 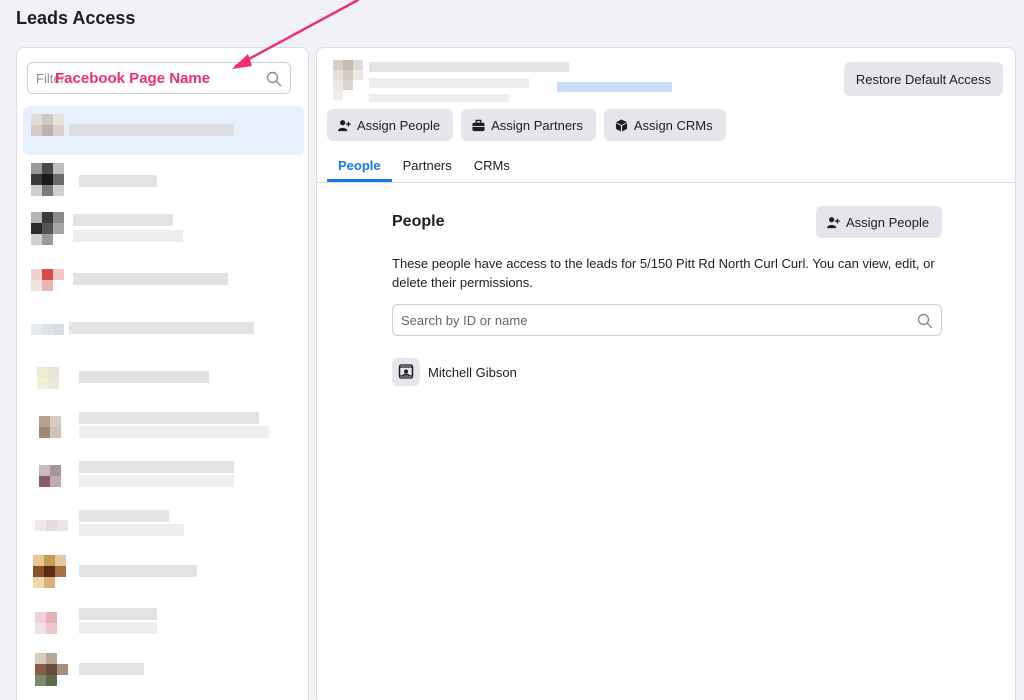 What do you see at coordinates (472, 372) in the screenshot?
I see `person-name: Mitchell Gibson` at bounding box center [472, 372].